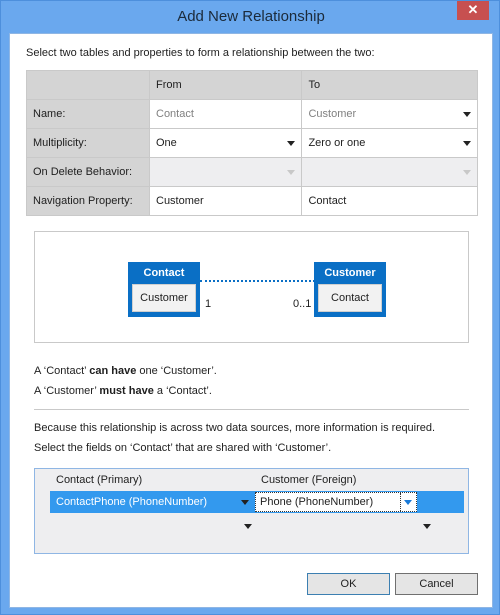 The height and width of the screenshot is (615, 500). Describe the element at coordinates (225, 172) in the screenshot. I see `from-on-delete-select` at that location.